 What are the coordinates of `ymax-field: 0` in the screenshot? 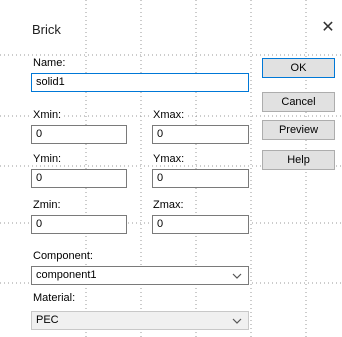 It's located at (200, 178).